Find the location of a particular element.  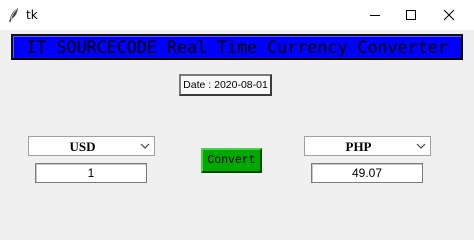

close-icon is located at coordinates (449, 15).